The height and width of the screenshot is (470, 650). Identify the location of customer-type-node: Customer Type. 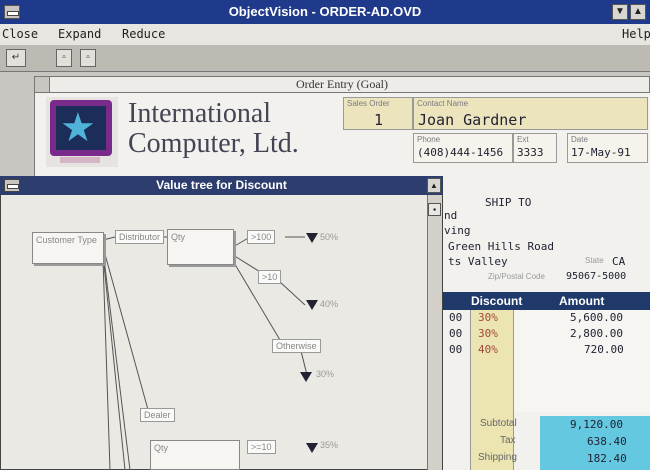
(68, 248).